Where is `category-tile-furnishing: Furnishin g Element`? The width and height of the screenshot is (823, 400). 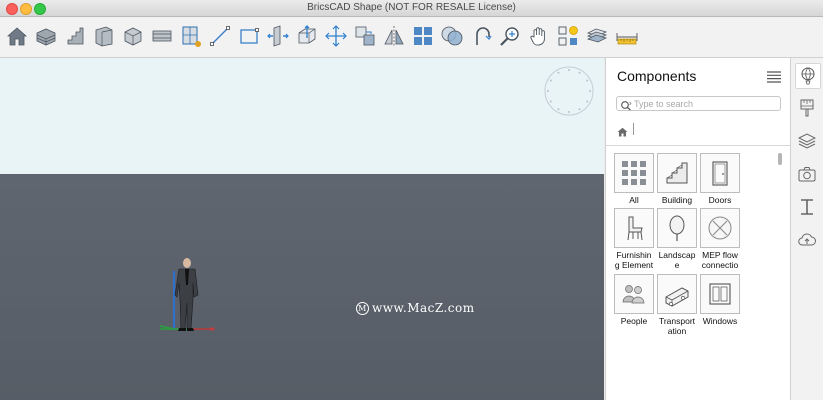 category-tile-furnishing: Furnishin g Element is located at coordinates (634, 239).